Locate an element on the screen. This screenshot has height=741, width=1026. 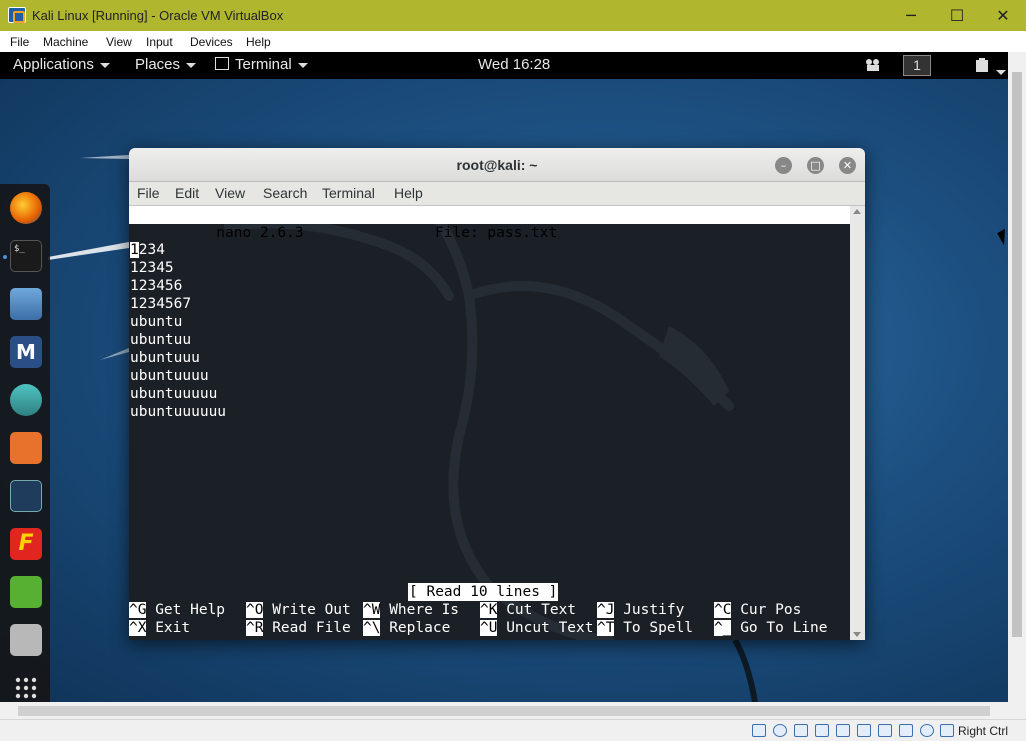
shortcut-label: Write Out is located at coordinates (307, 610).